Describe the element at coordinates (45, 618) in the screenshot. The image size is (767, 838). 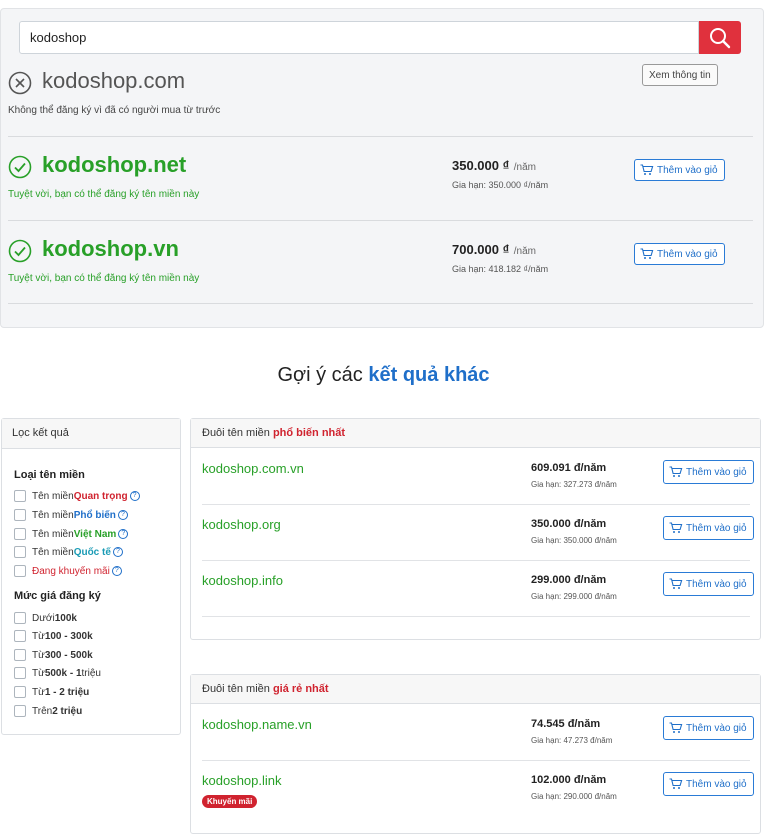
I see `price-filter: Dưới 100k` at that location.